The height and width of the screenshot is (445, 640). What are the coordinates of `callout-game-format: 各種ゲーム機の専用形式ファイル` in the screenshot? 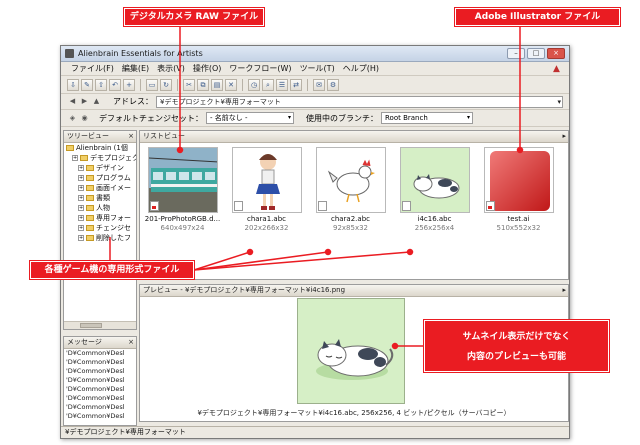 It's located at (112, 270).